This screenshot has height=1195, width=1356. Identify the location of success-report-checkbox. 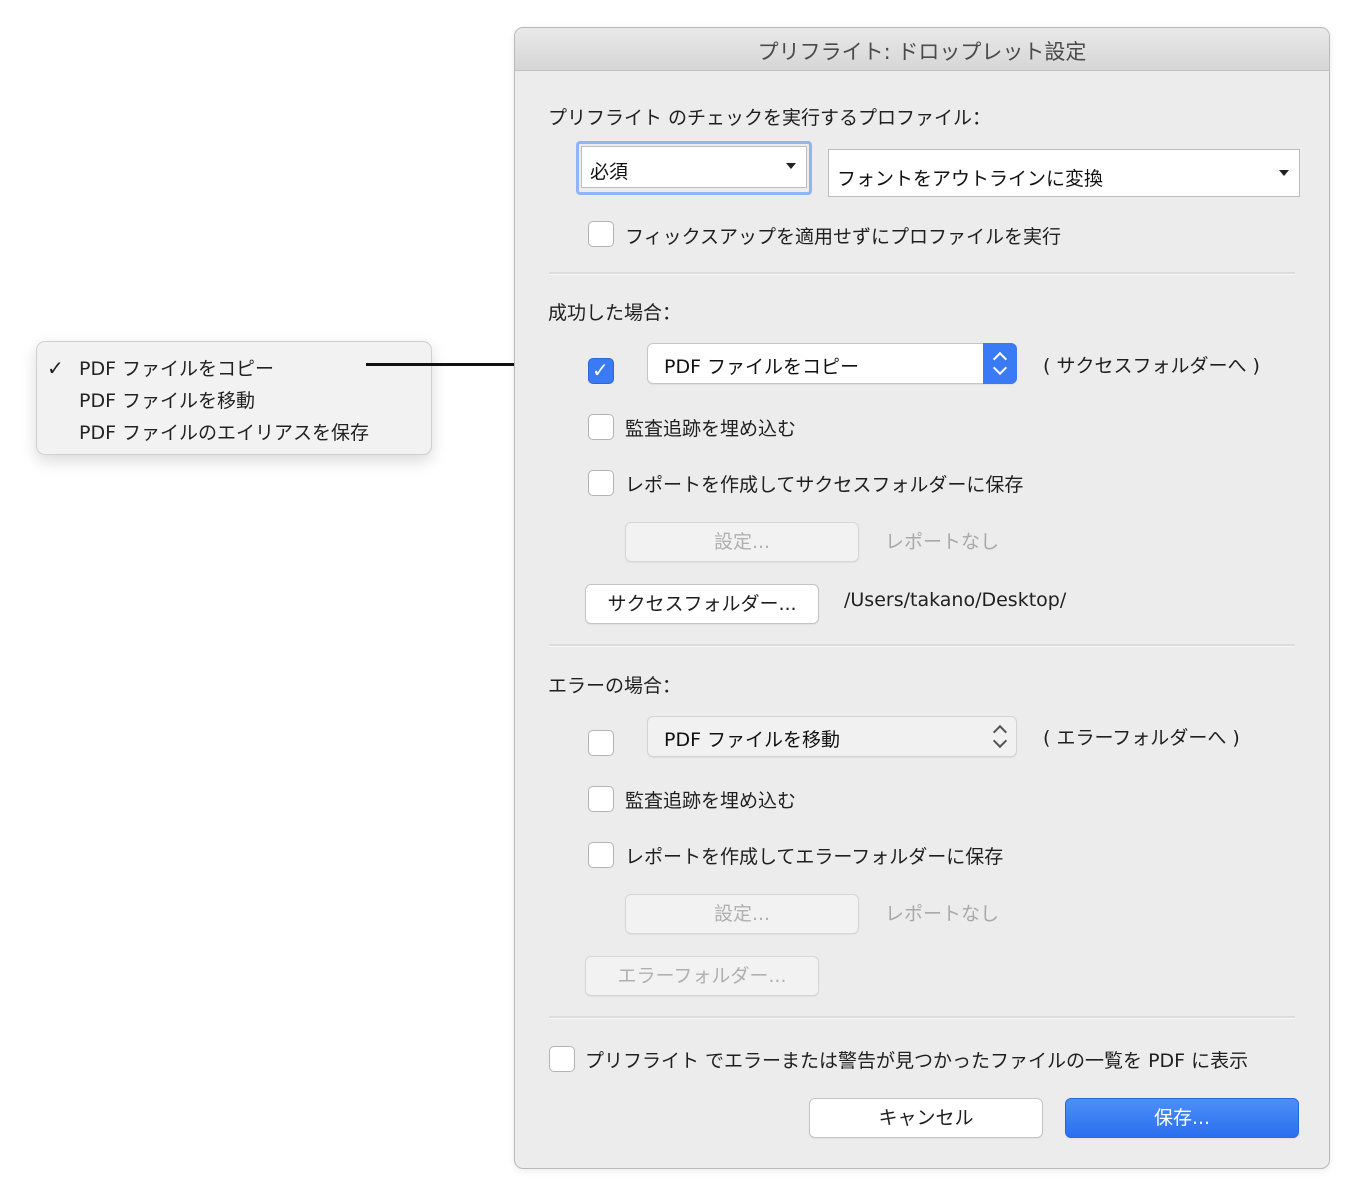
(601, 483).